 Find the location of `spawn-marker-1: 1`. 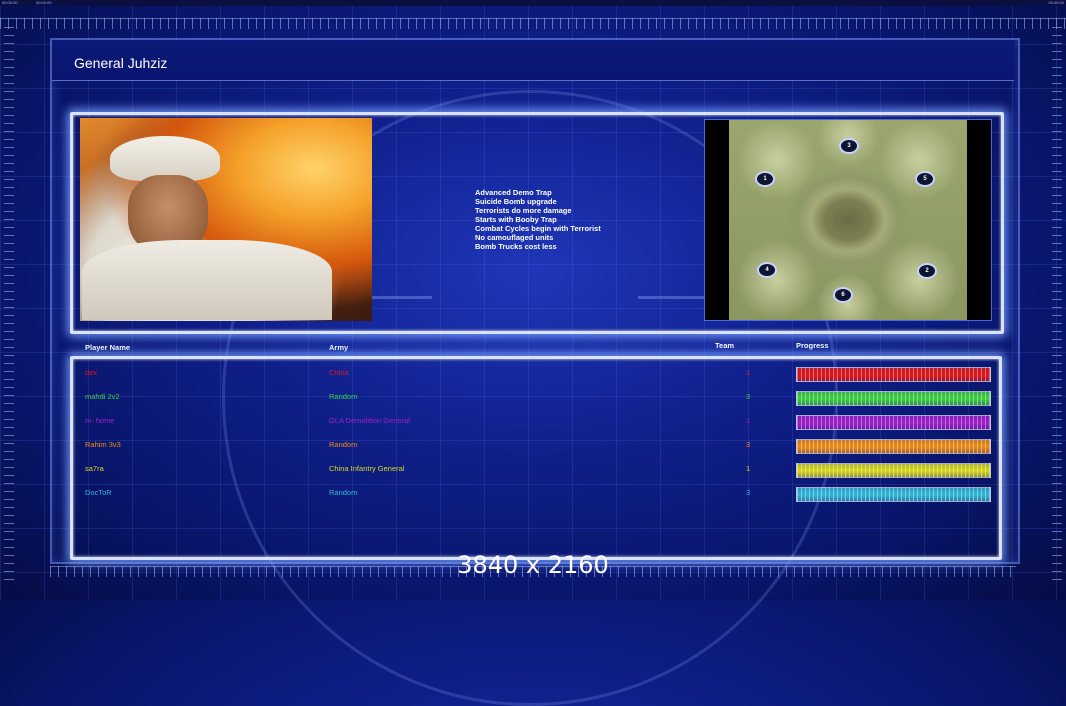

spawn-marker-1: 1 is located at coordinates (765, 179).